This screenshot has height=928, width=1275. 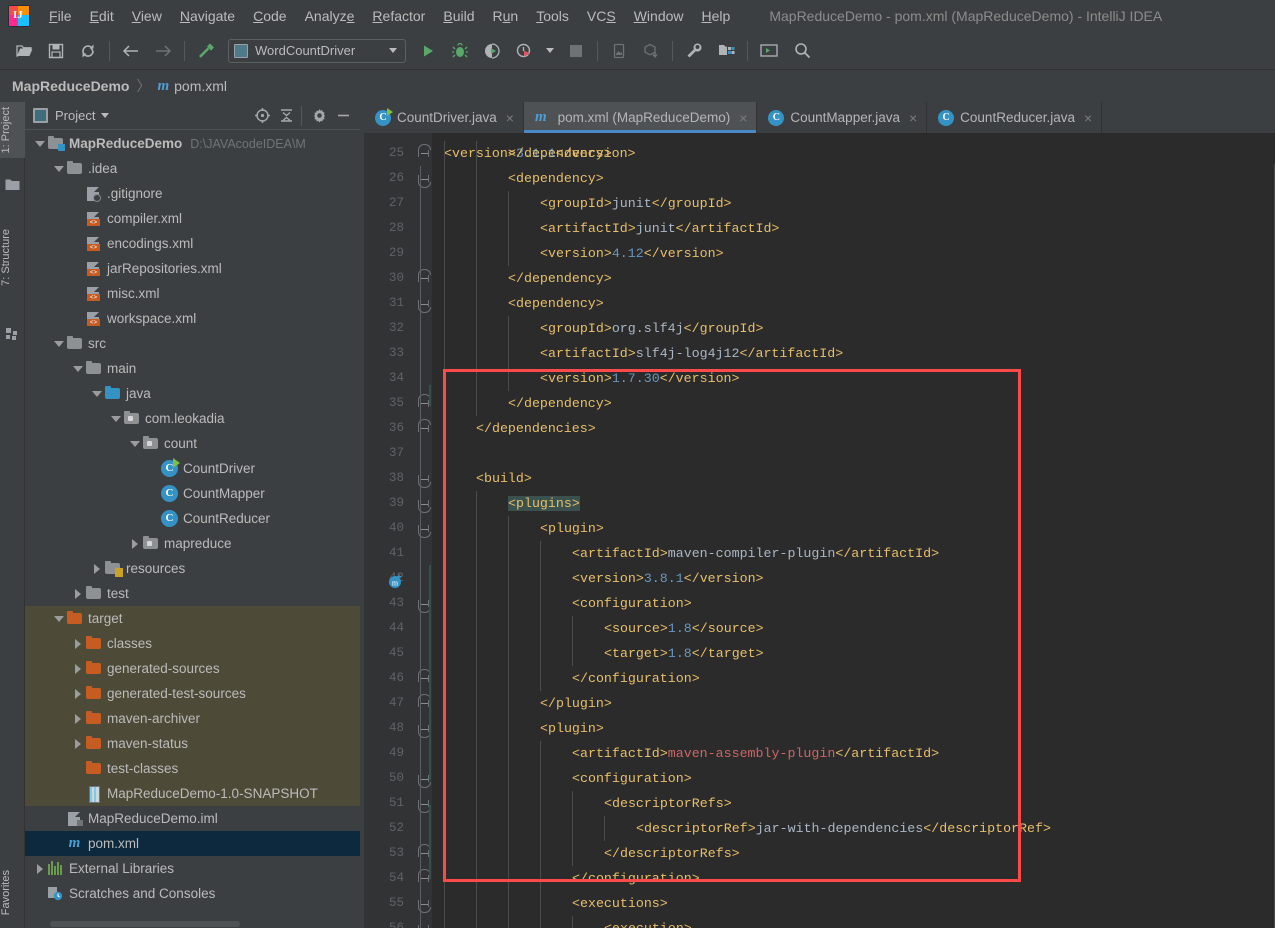 What do you see at coordinates (819, 178) in the screenshot?
I see `code-line-26: 26 <dependency>` at bounding box center [819, 178].